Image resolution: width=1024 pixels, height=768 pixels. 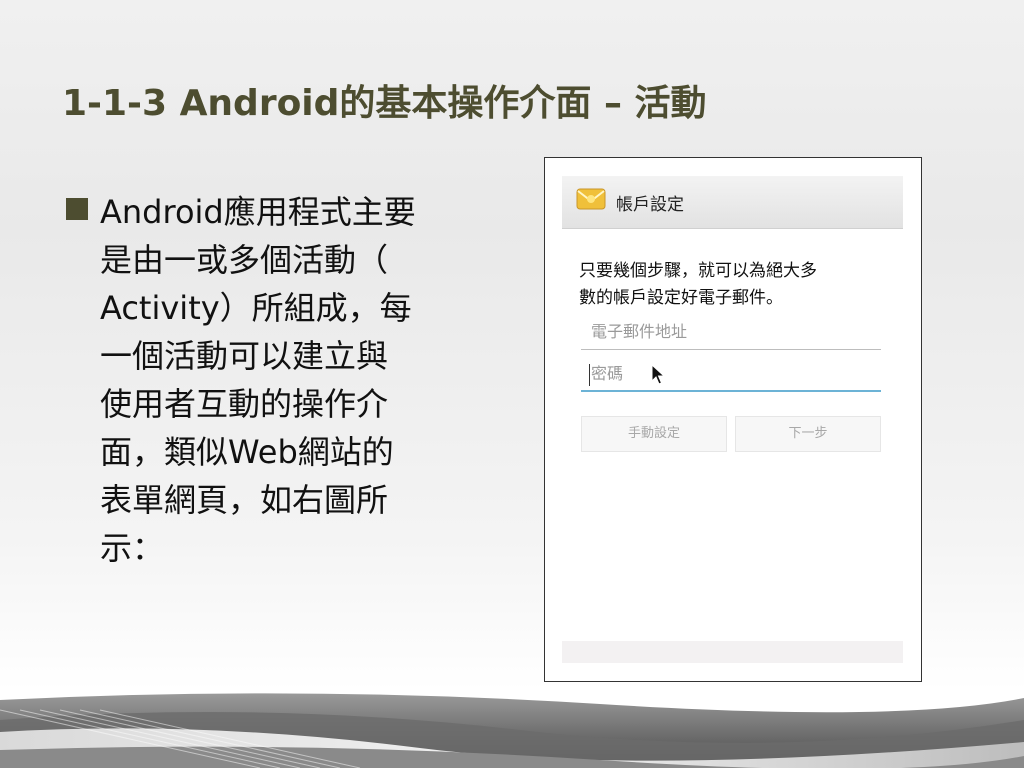 I want to click on bullet-line: Android應用程式主要, so click(x=258, y=212).